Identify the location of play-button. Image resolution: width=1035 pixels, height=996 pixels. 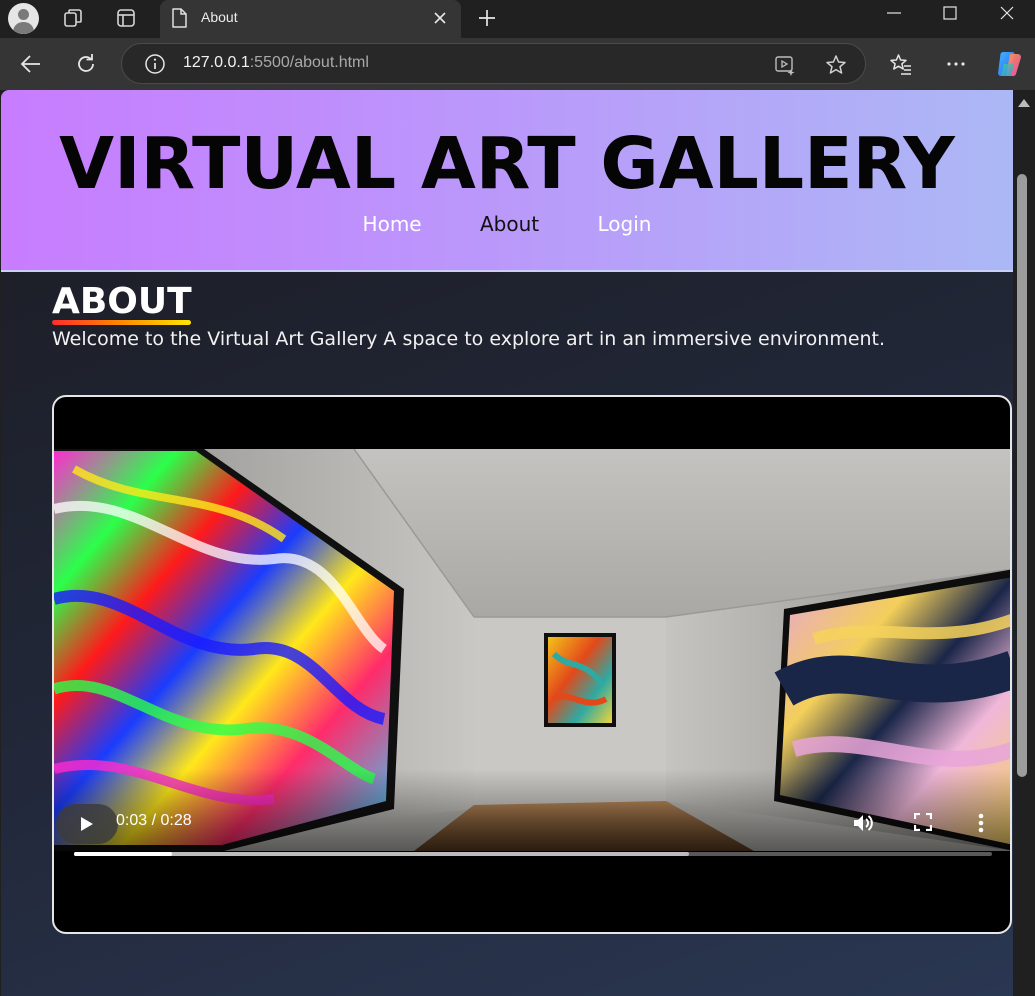
(87, 824).